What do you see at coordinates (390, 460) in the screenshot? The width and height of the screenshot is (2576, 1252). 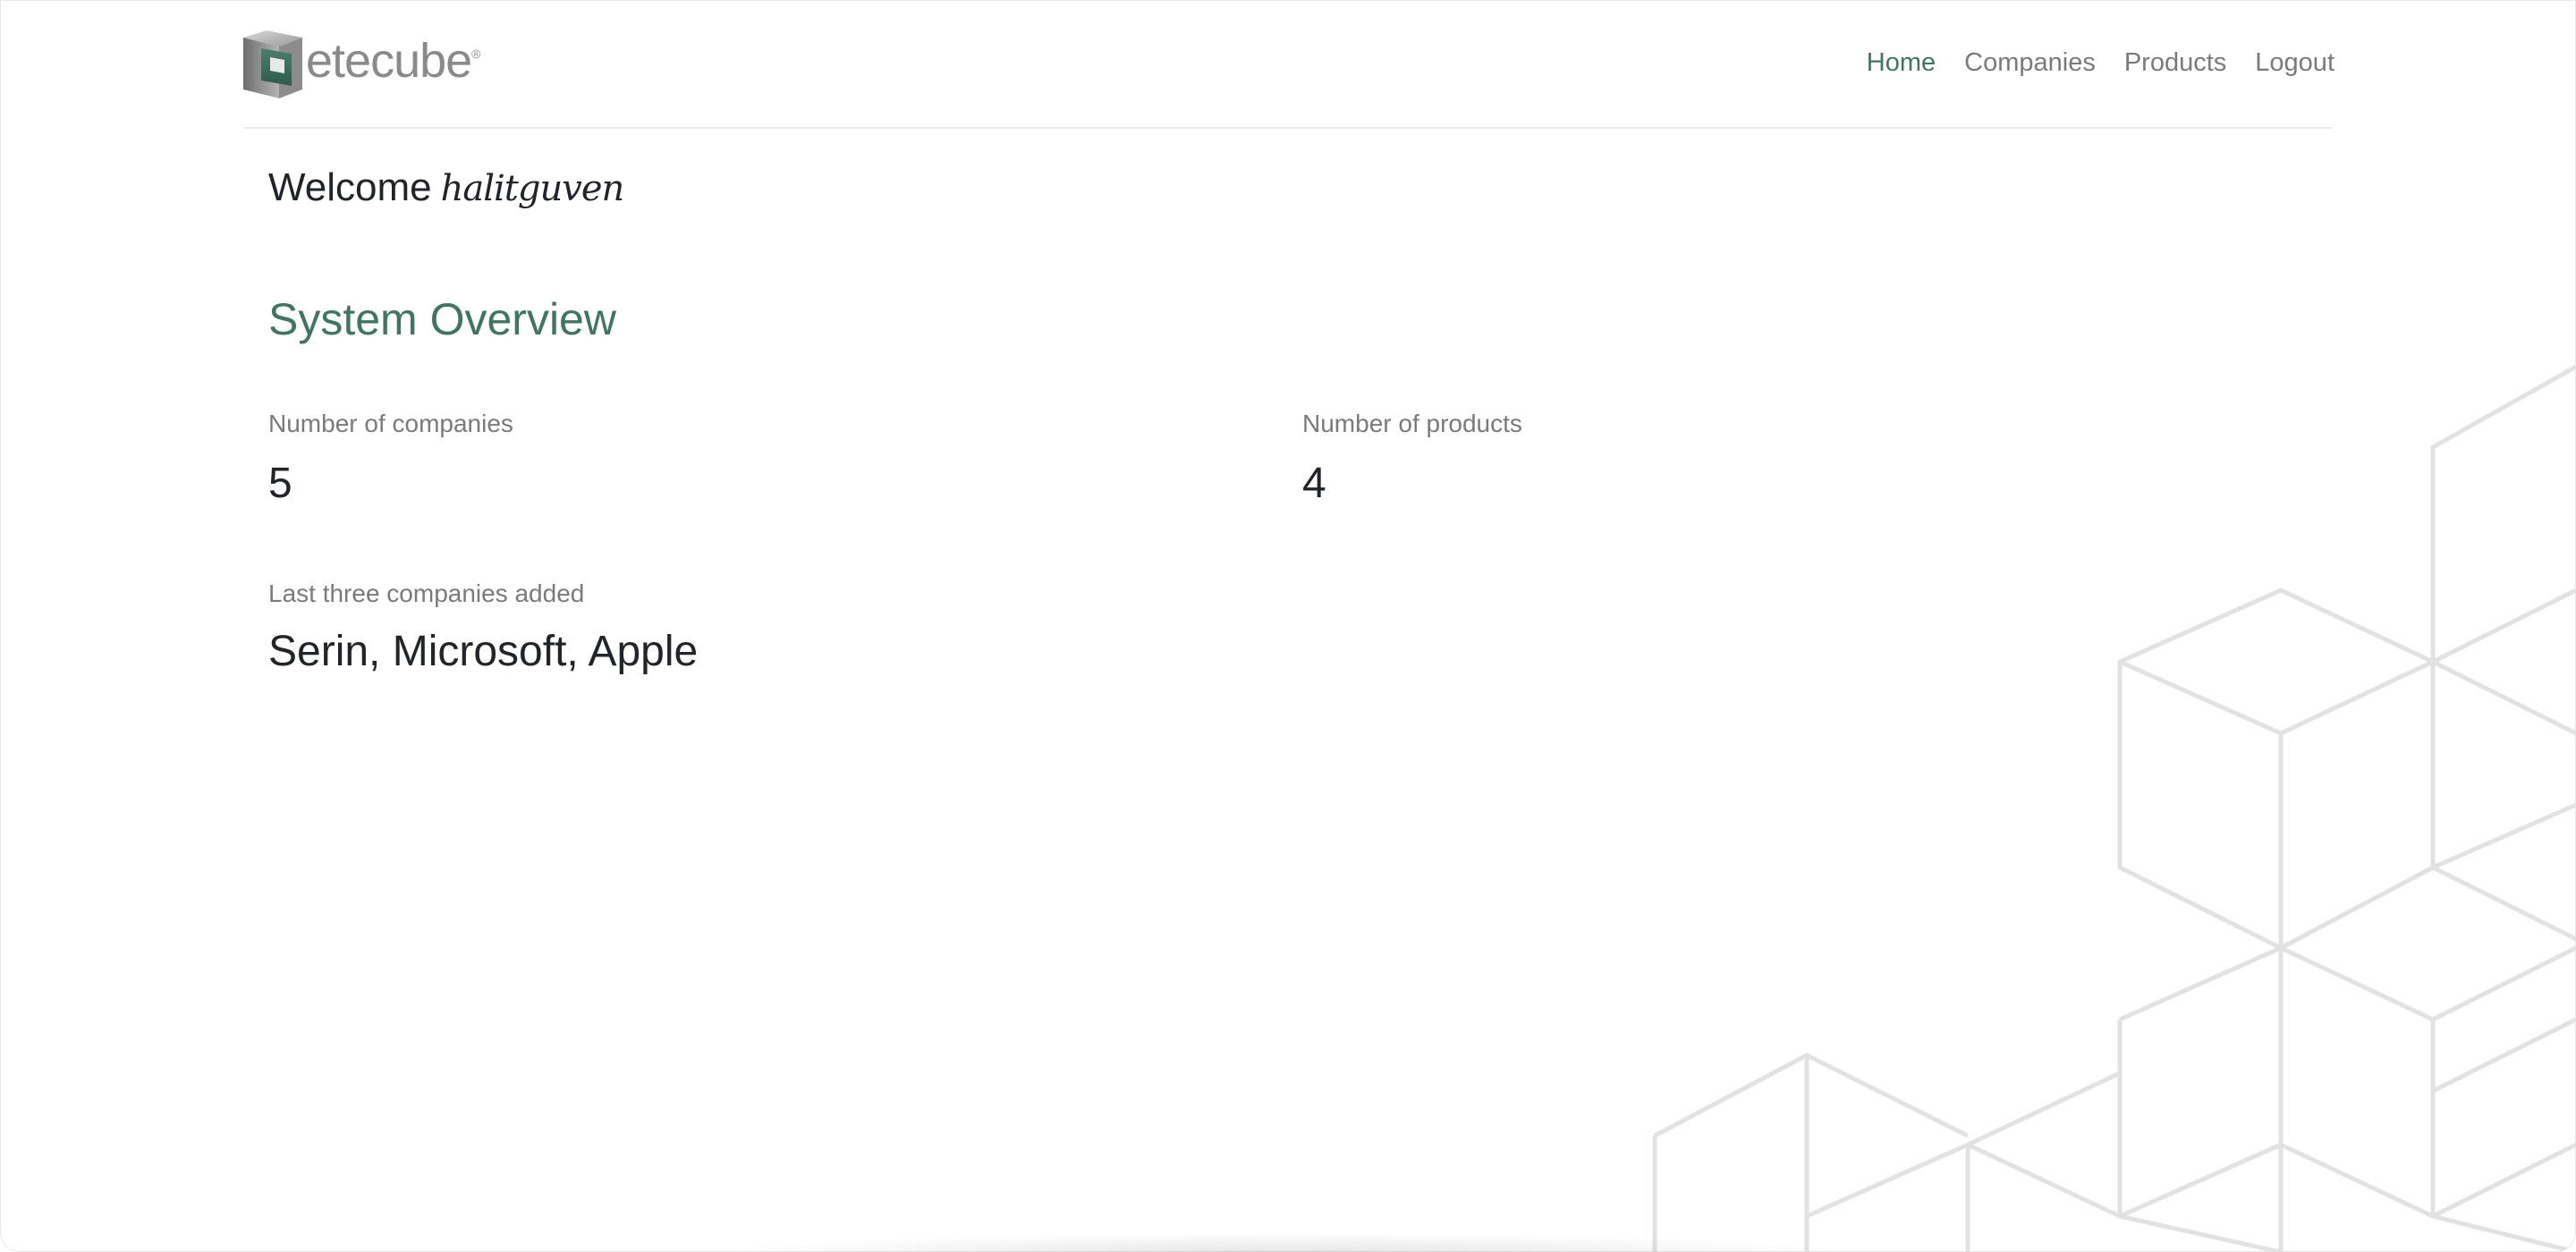 I see `stat-companies: Number of companies 5` at bounding box center [390, 460].